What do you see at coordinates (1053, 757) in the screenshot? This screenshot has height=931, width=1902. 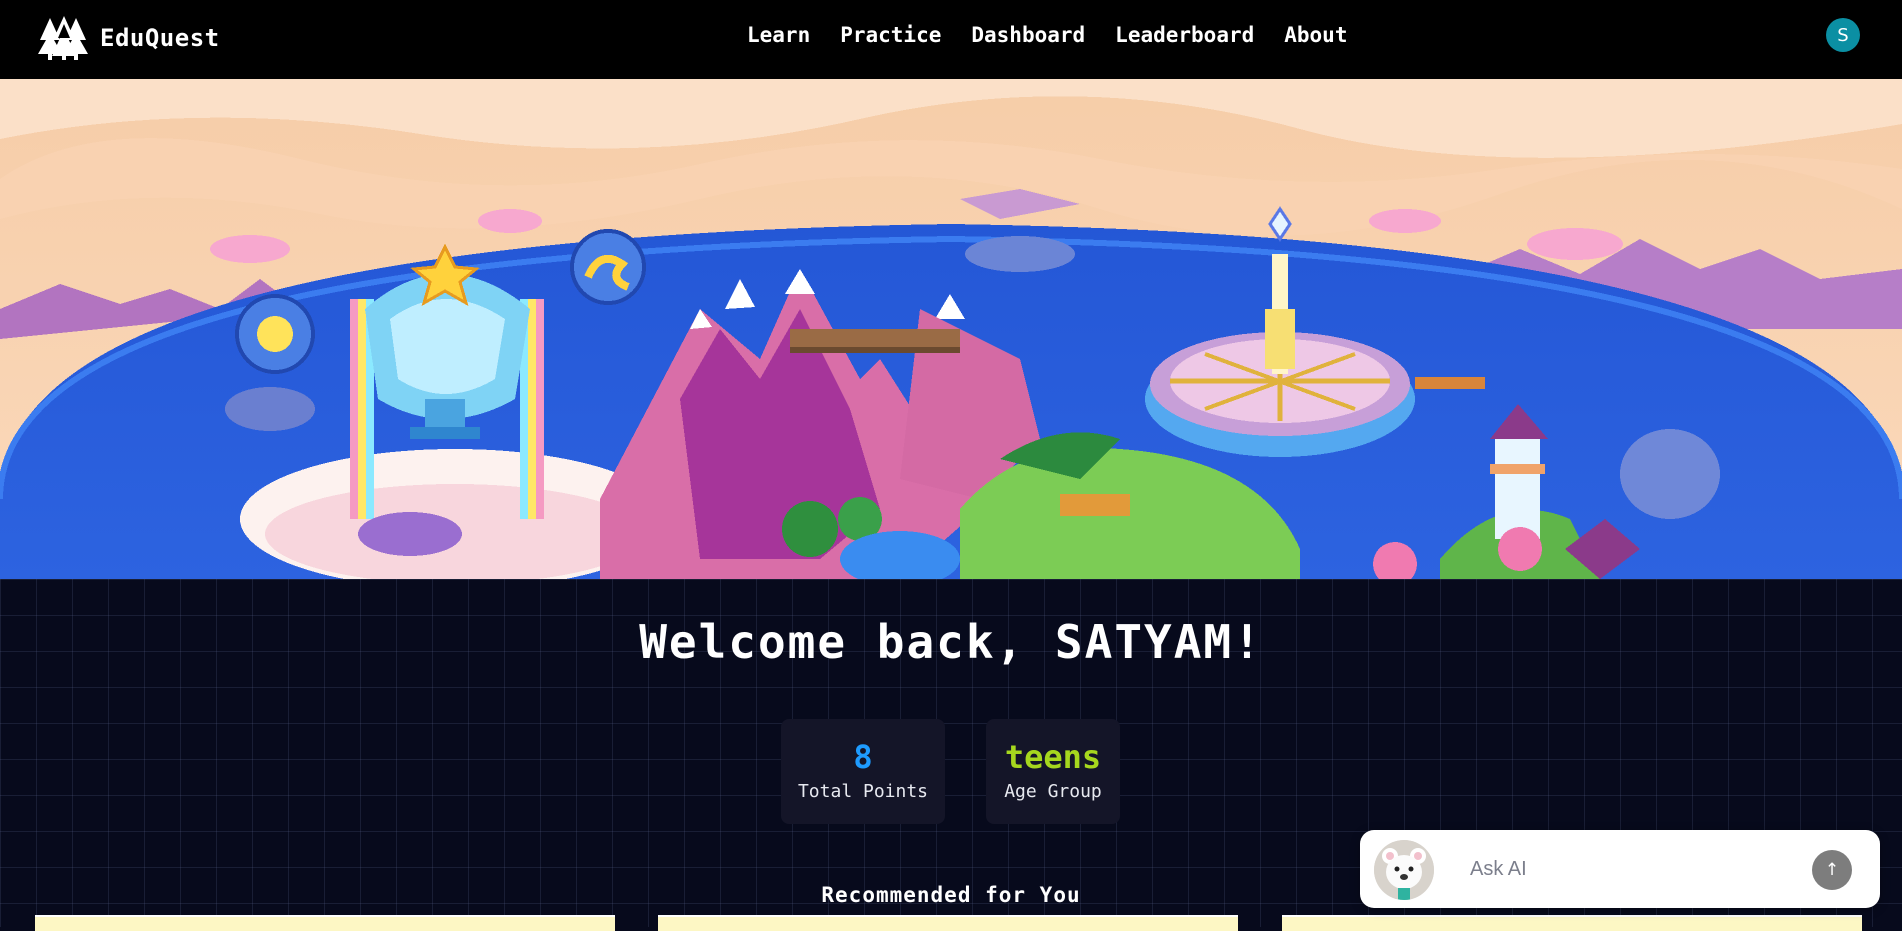 I see `age-group-value: teens` at bounding box center [1053, 757].